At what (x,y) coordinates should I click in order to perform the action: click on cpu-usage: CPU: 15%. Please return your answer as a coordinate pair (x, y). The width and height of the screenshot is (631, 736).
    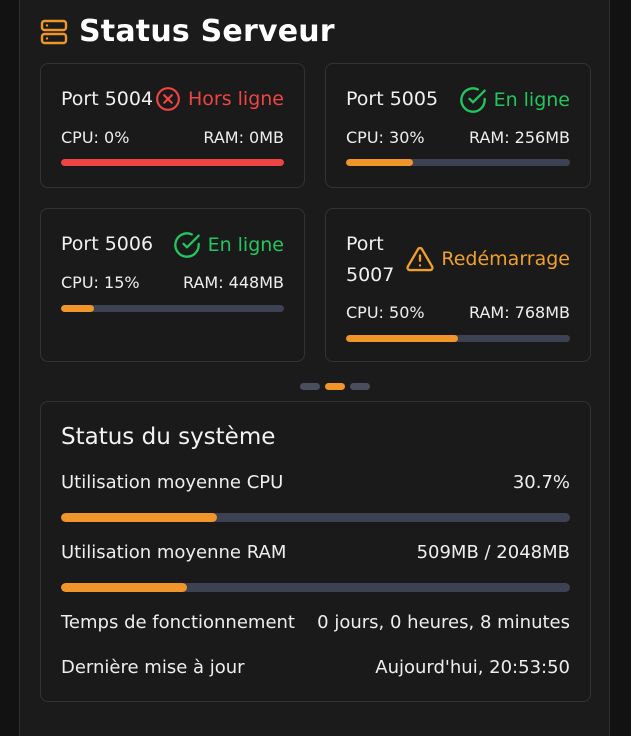
    Looking at the image, I should click on (100, 282).